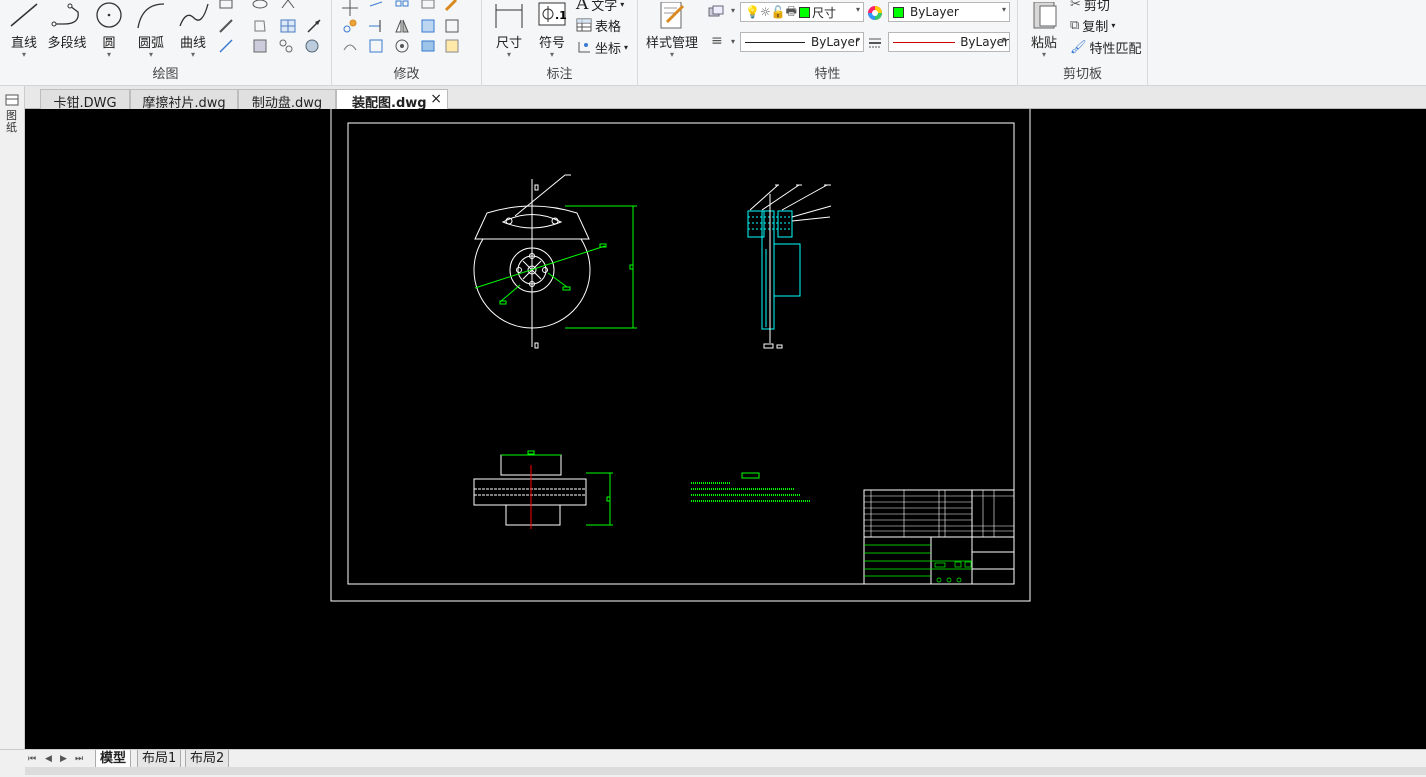 This screenshot has height=777, width=1426. Describe the element at coordinates (509, 32) in the screenshot. I see `dimension-button: 尺寸 ▾` at that location.